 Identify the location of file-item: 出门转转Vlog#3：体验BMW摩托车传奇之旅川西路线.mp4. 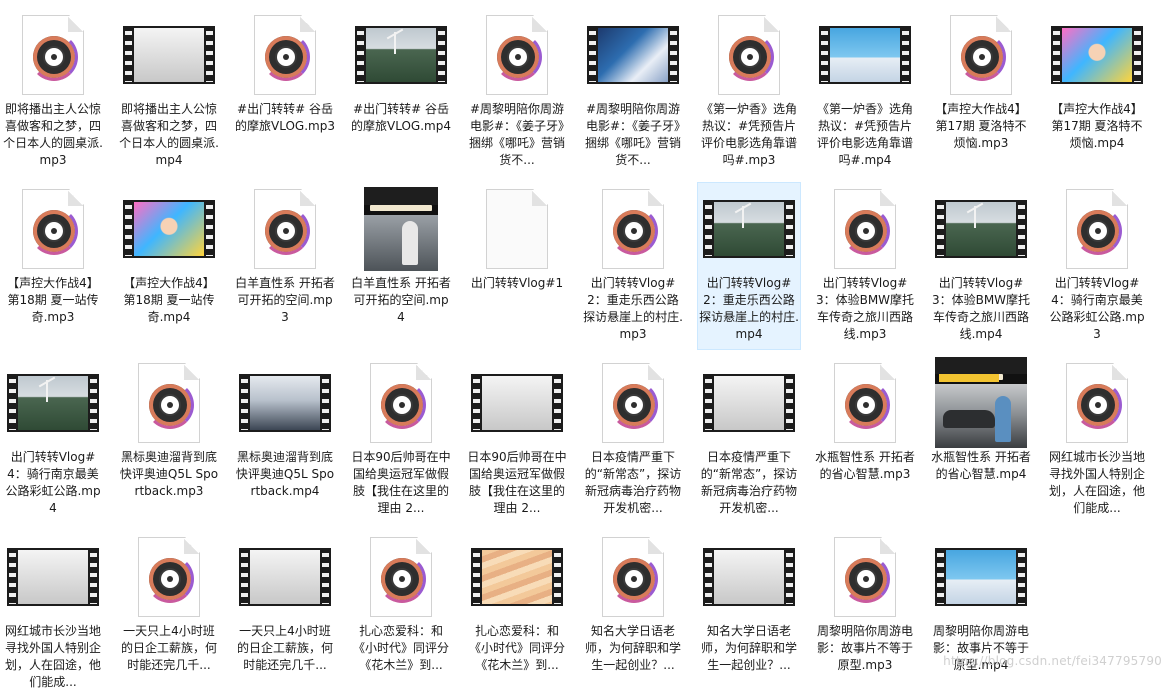
(981, 266).